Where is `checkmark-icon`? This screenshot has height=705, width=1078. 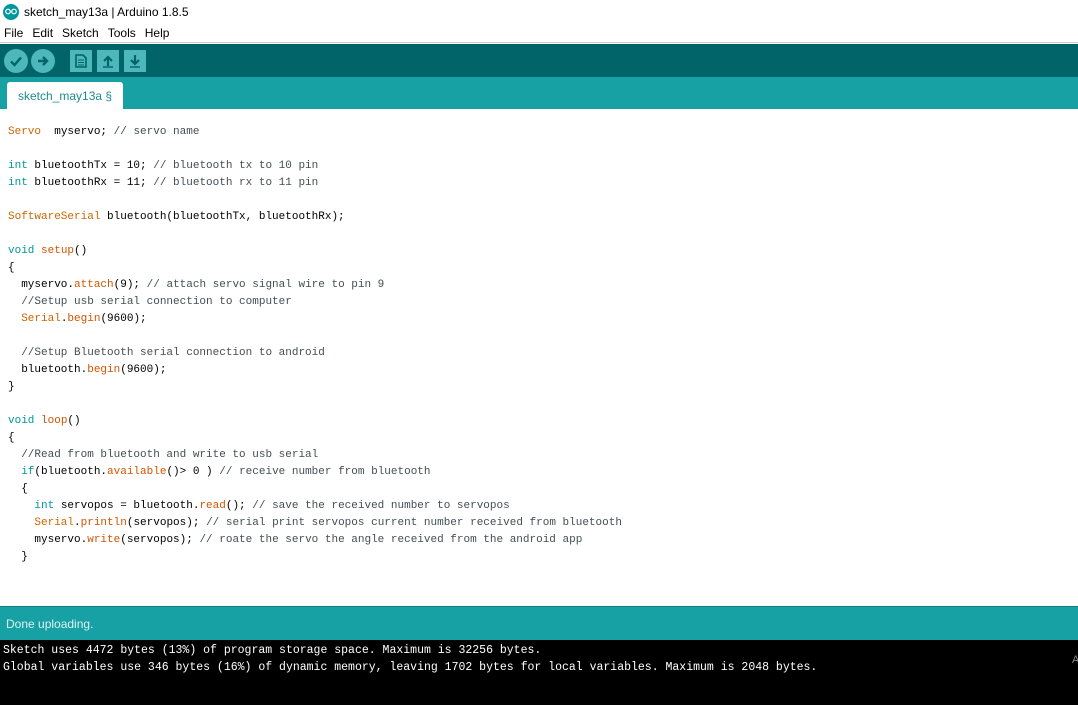
checkmark-icon is located at coordinates (16, 61).